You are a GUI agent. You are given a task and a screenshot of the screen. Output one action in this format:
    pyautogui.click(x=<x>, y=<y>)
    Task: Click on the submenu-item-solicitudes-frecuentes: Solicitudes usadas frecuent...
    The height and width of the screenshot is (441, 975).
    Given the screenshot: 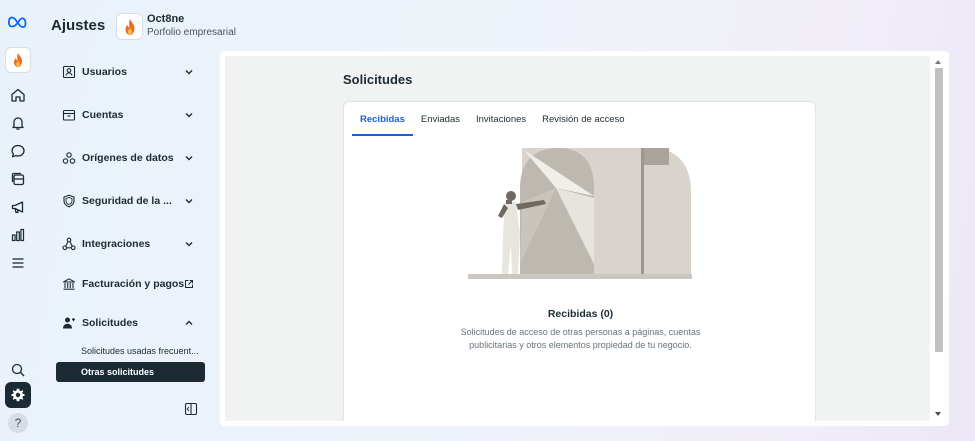 What is the action you would take?
    pyautogui.click(x=130, y=351)
    